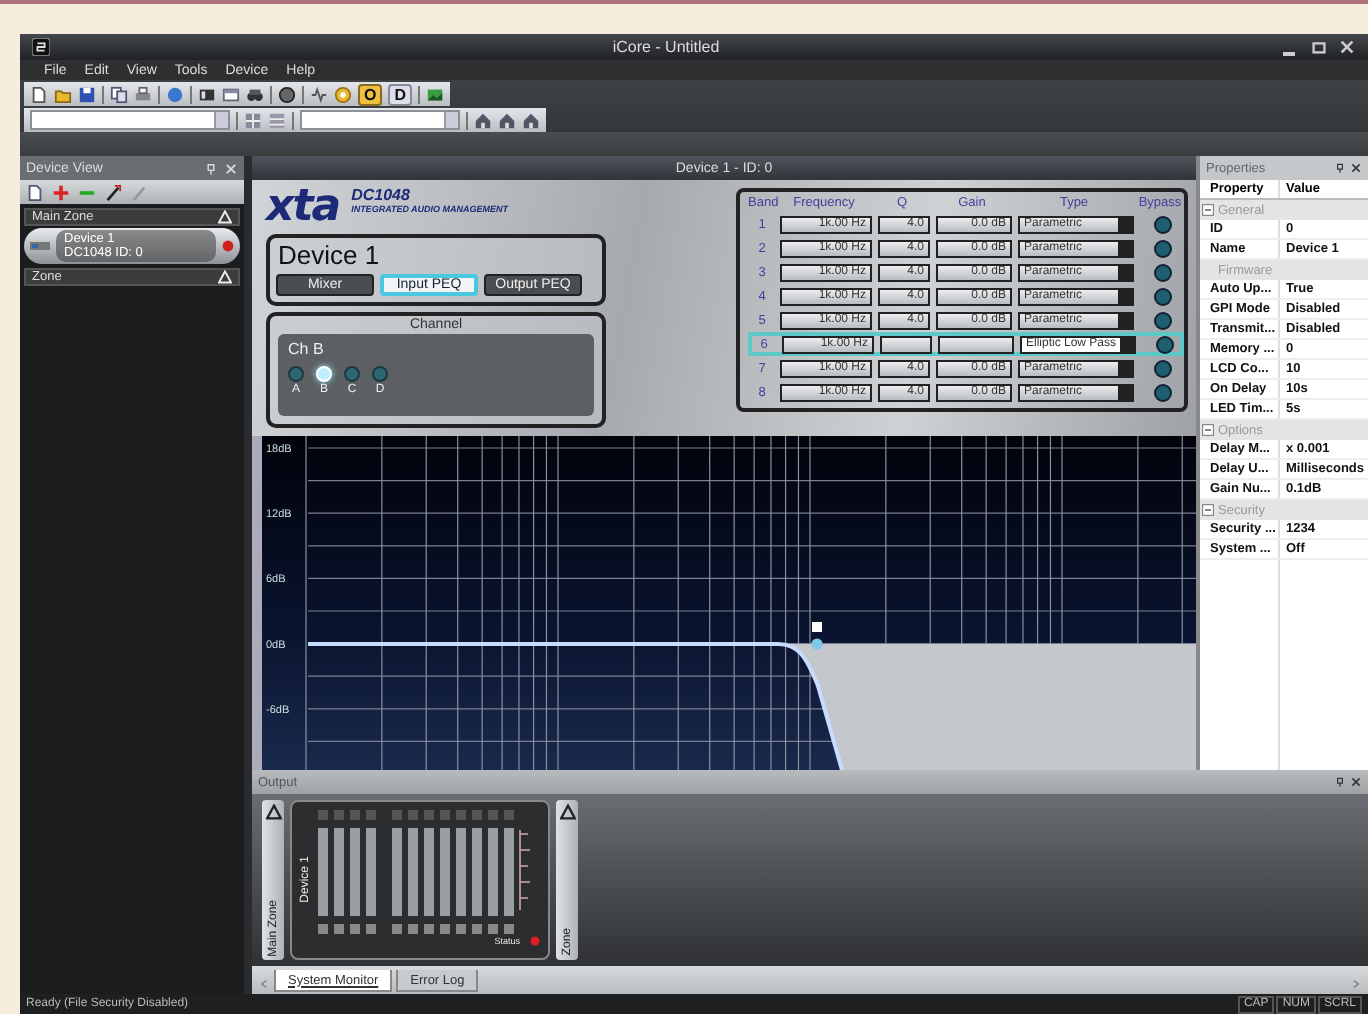 Image resolution: width=1368 pixels, height=1014 pixels. Describe the element at coordinates (253, 120) in the screenshot. I see `grid-icon` at that location.